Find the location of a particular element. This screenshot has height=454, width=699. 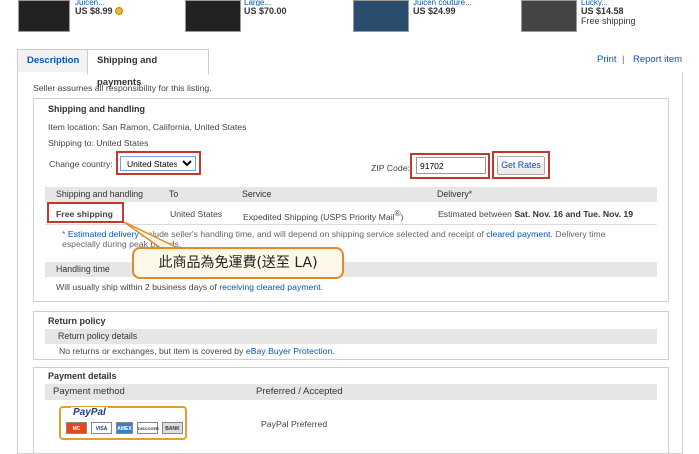

mastercard-icon: MC is located at coordinates (76, 428).